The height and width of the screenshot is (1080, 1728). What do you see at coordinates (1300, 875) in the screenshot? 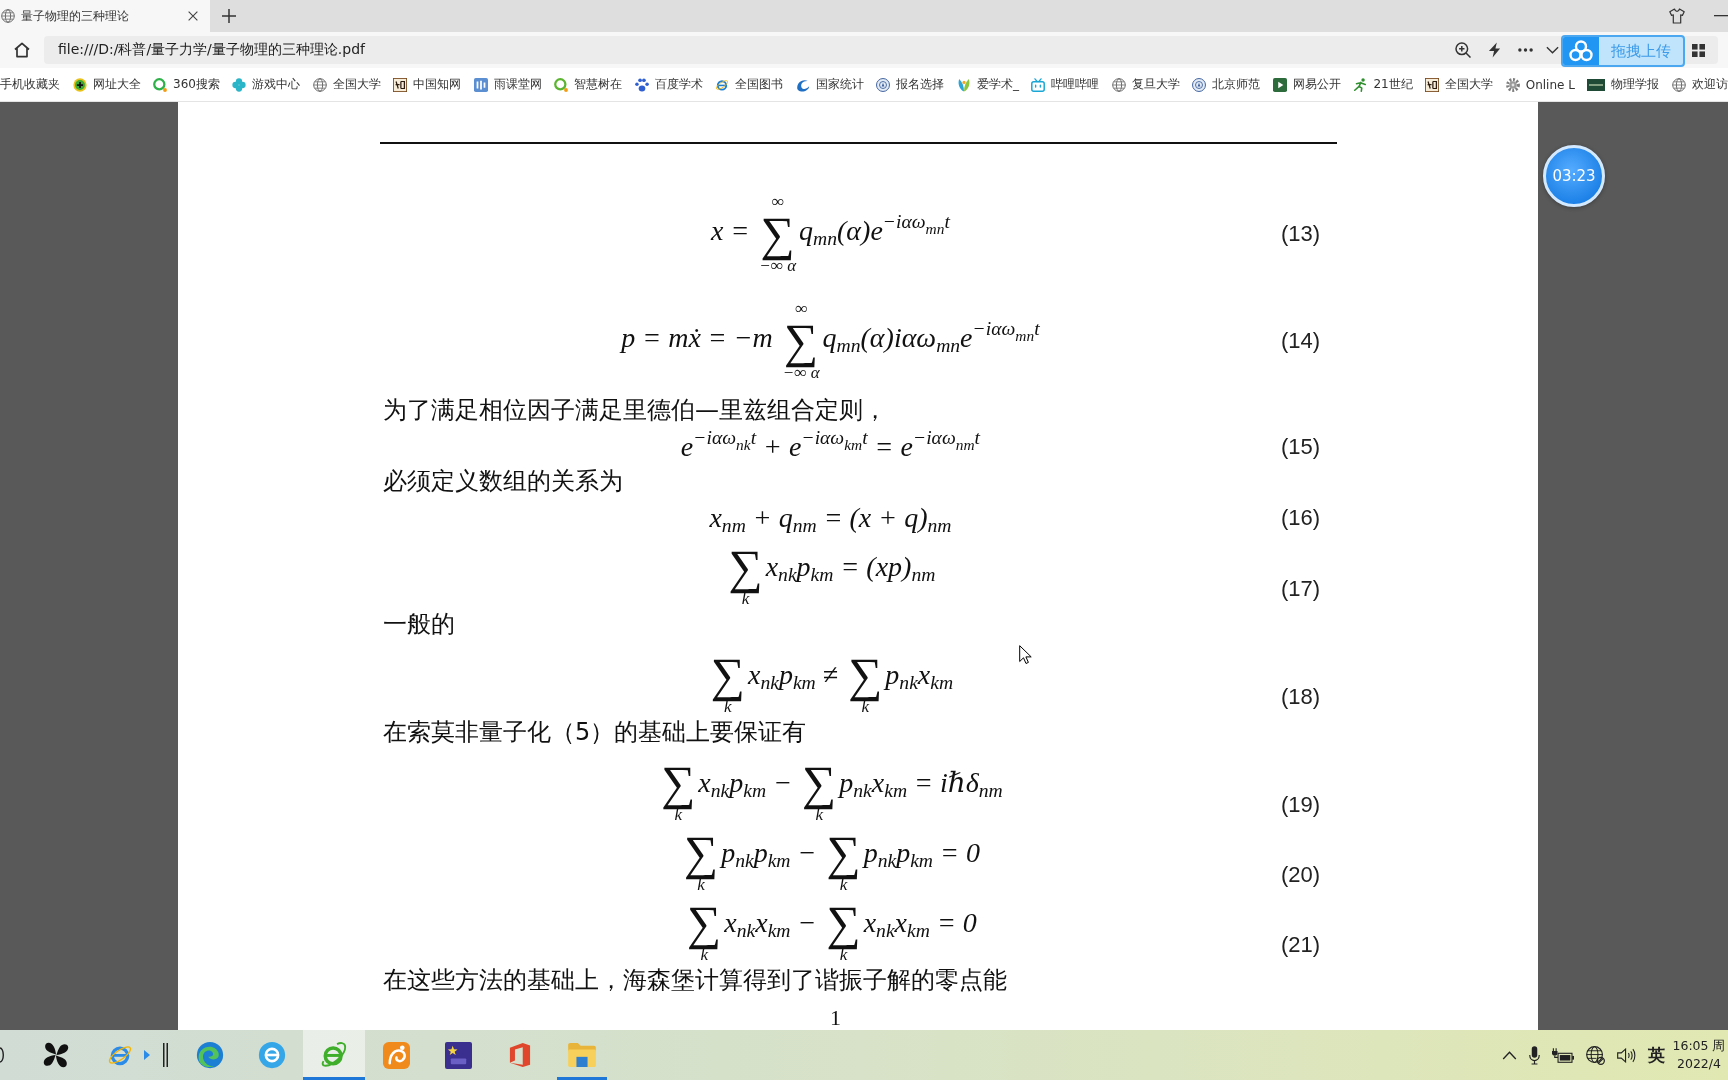
I see `equation-number: (20)` at bounding box center [1300, 875].